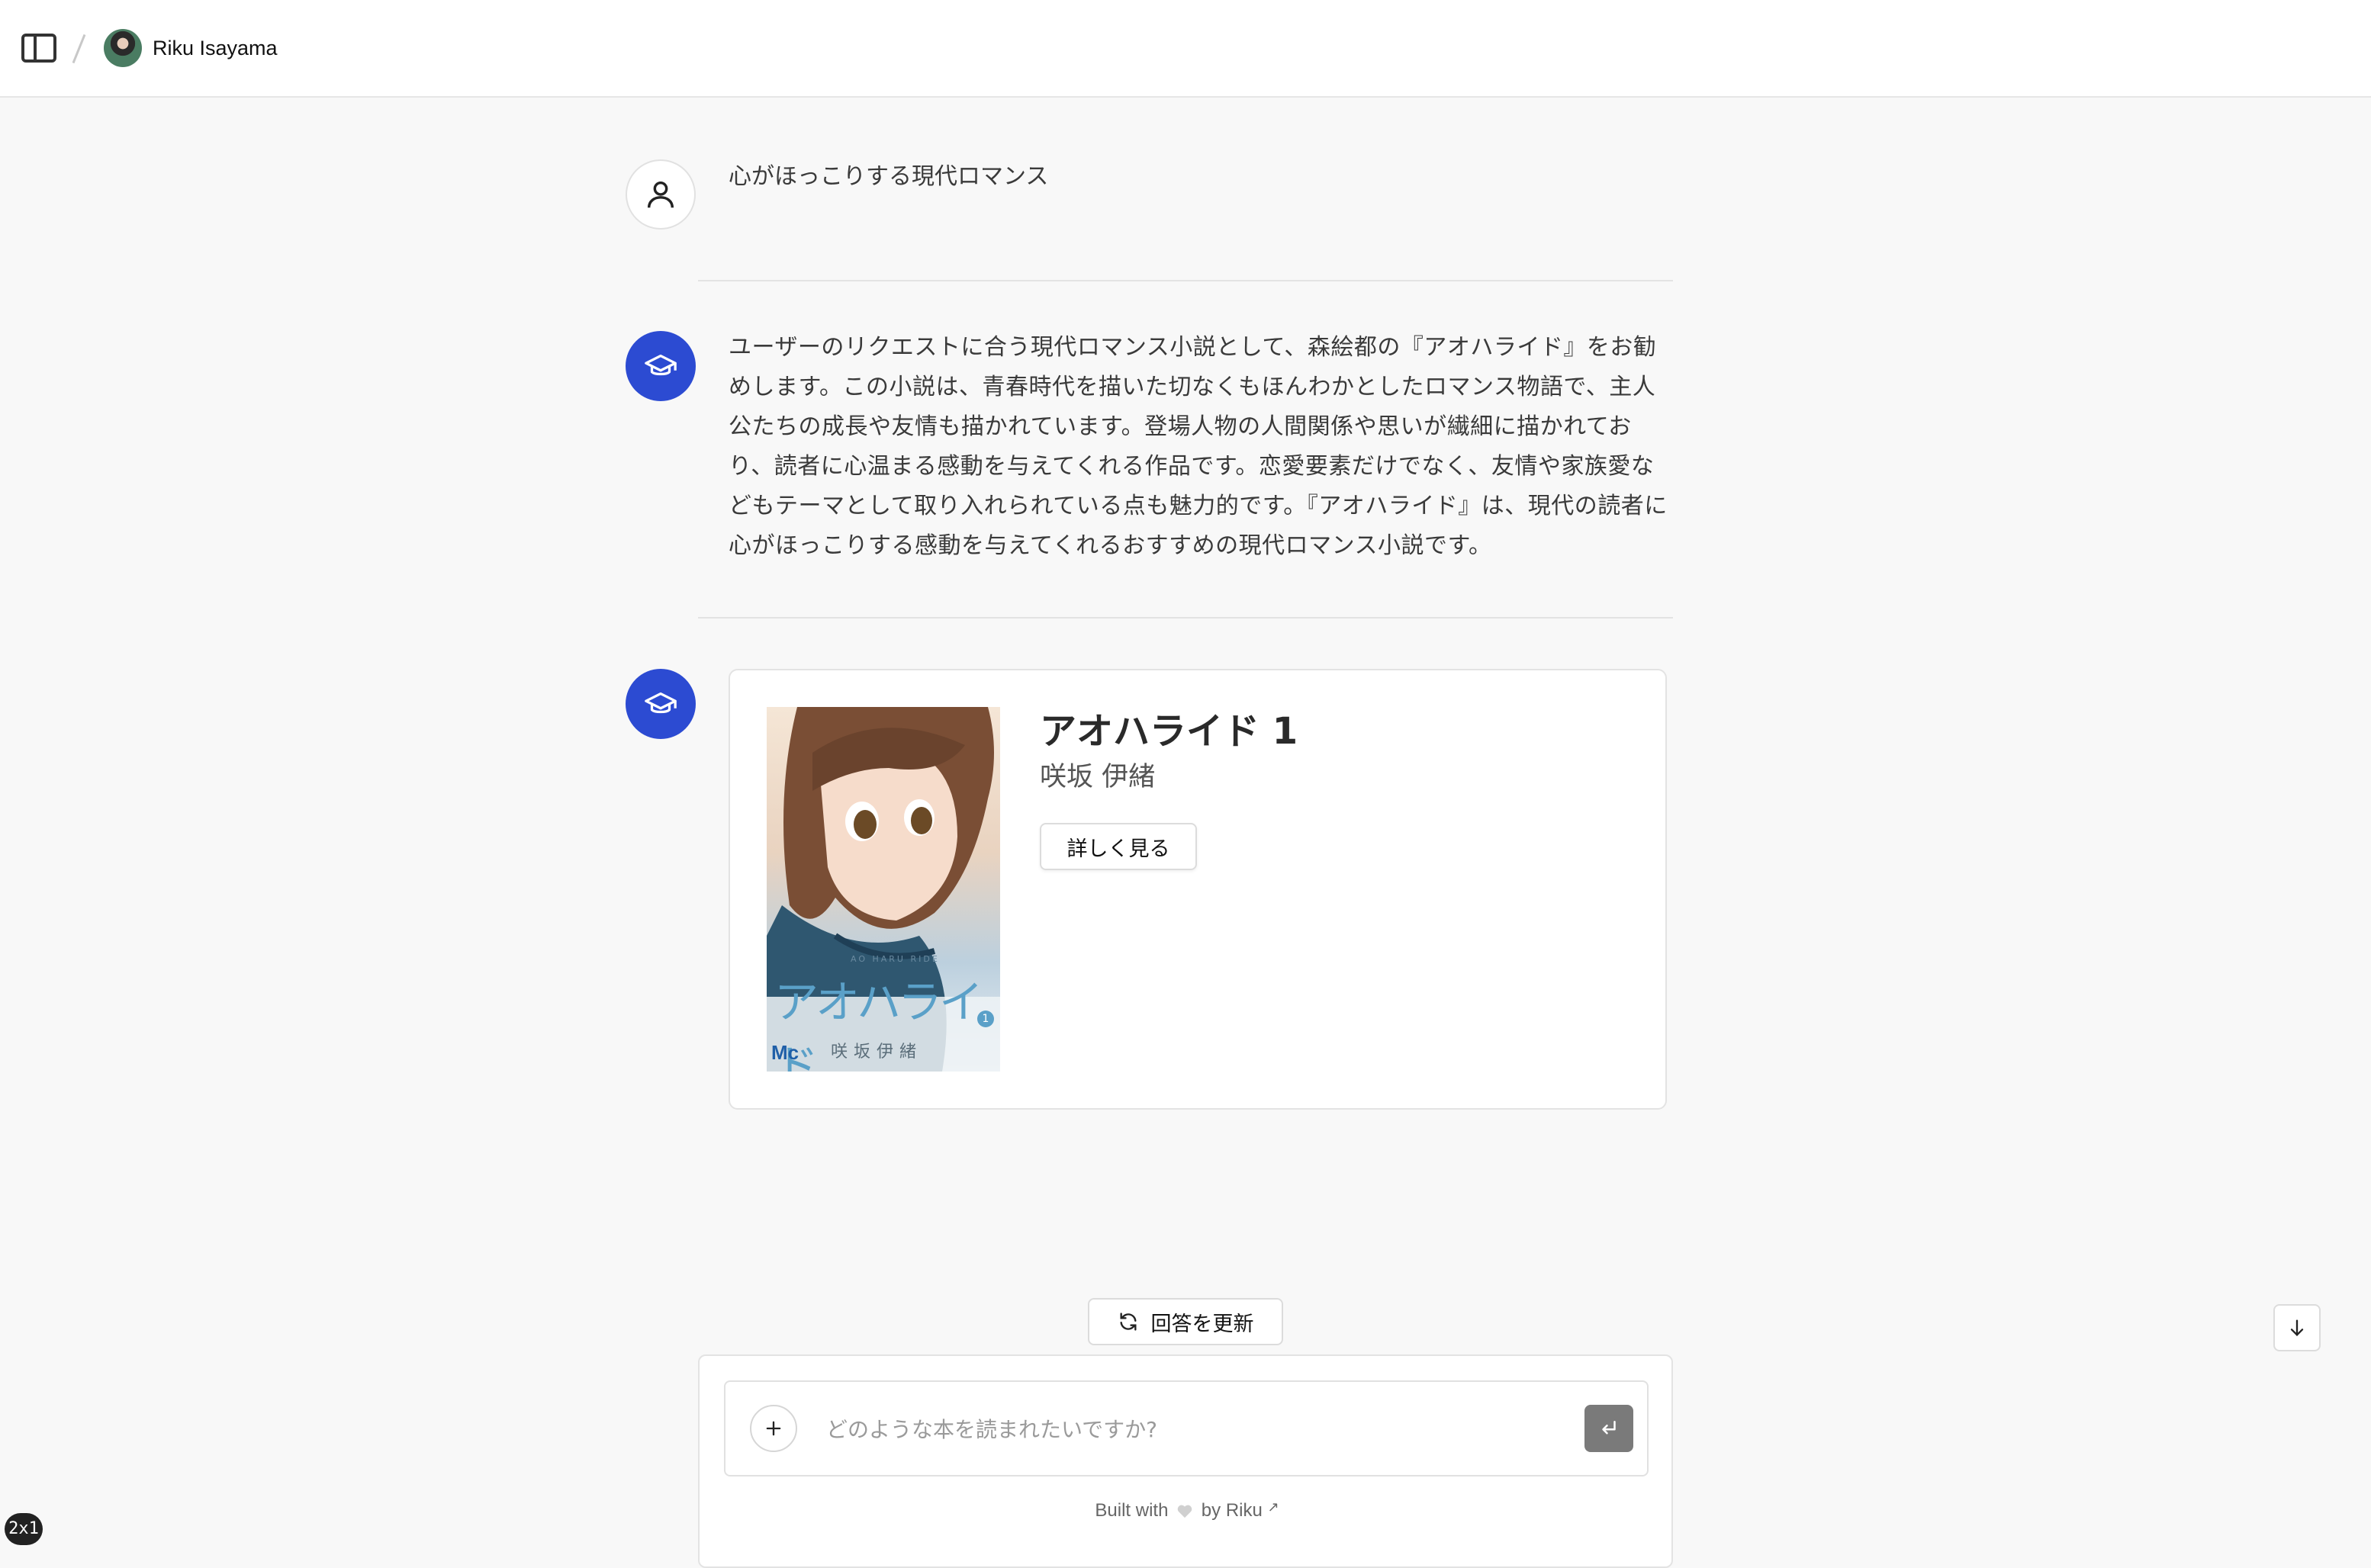 The image size is (2371, 1568). Describe the element at coordinates (1184, 1511) in the screenshot. I see `heart-icon` at that location.